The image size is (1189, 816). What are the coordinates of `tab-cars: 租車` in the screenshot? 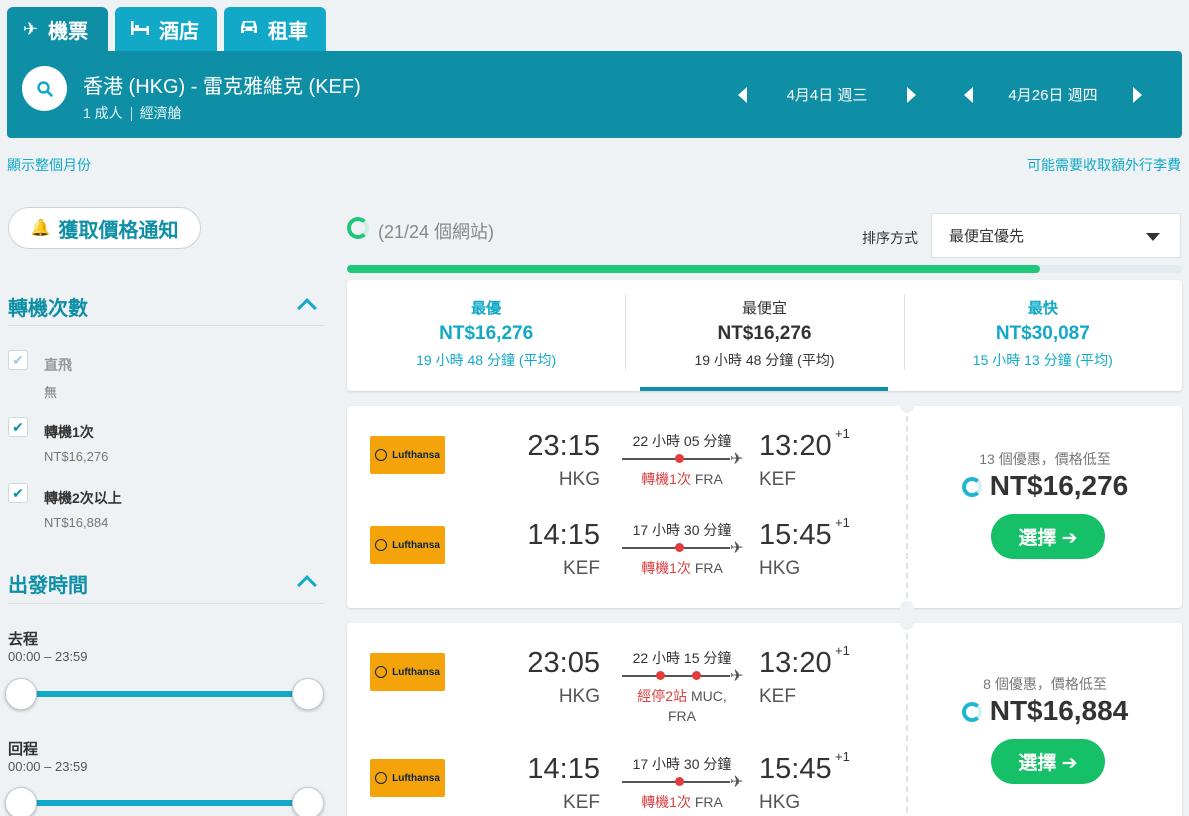 It's located at (275, 29).